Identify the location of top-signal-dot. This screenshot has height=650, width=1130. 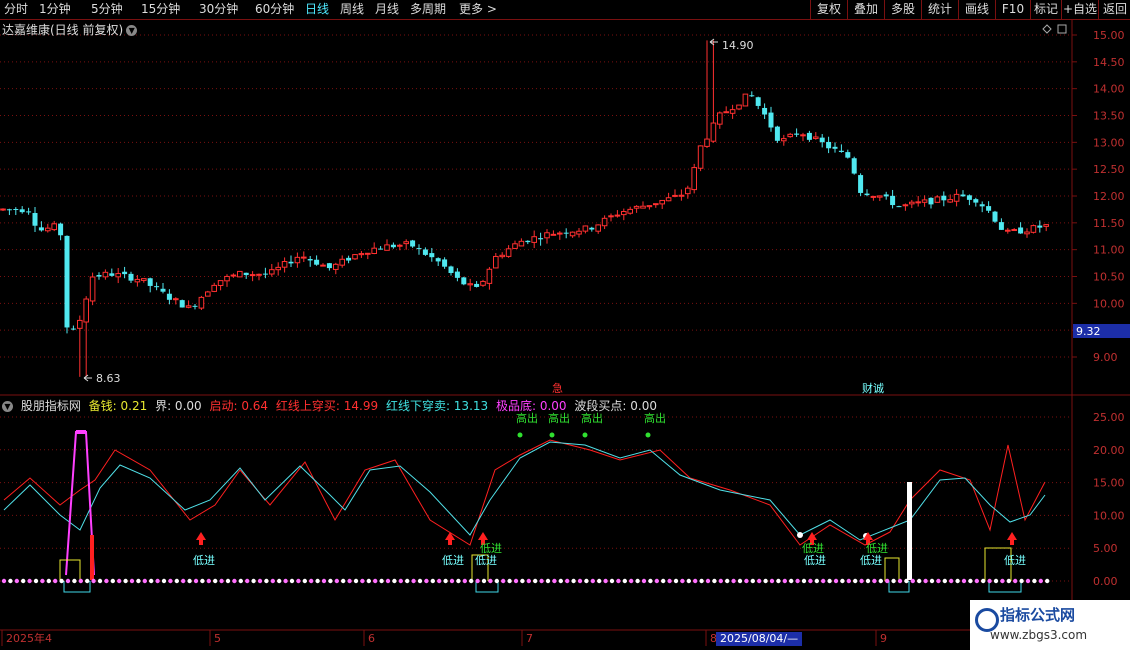
(520, 435).